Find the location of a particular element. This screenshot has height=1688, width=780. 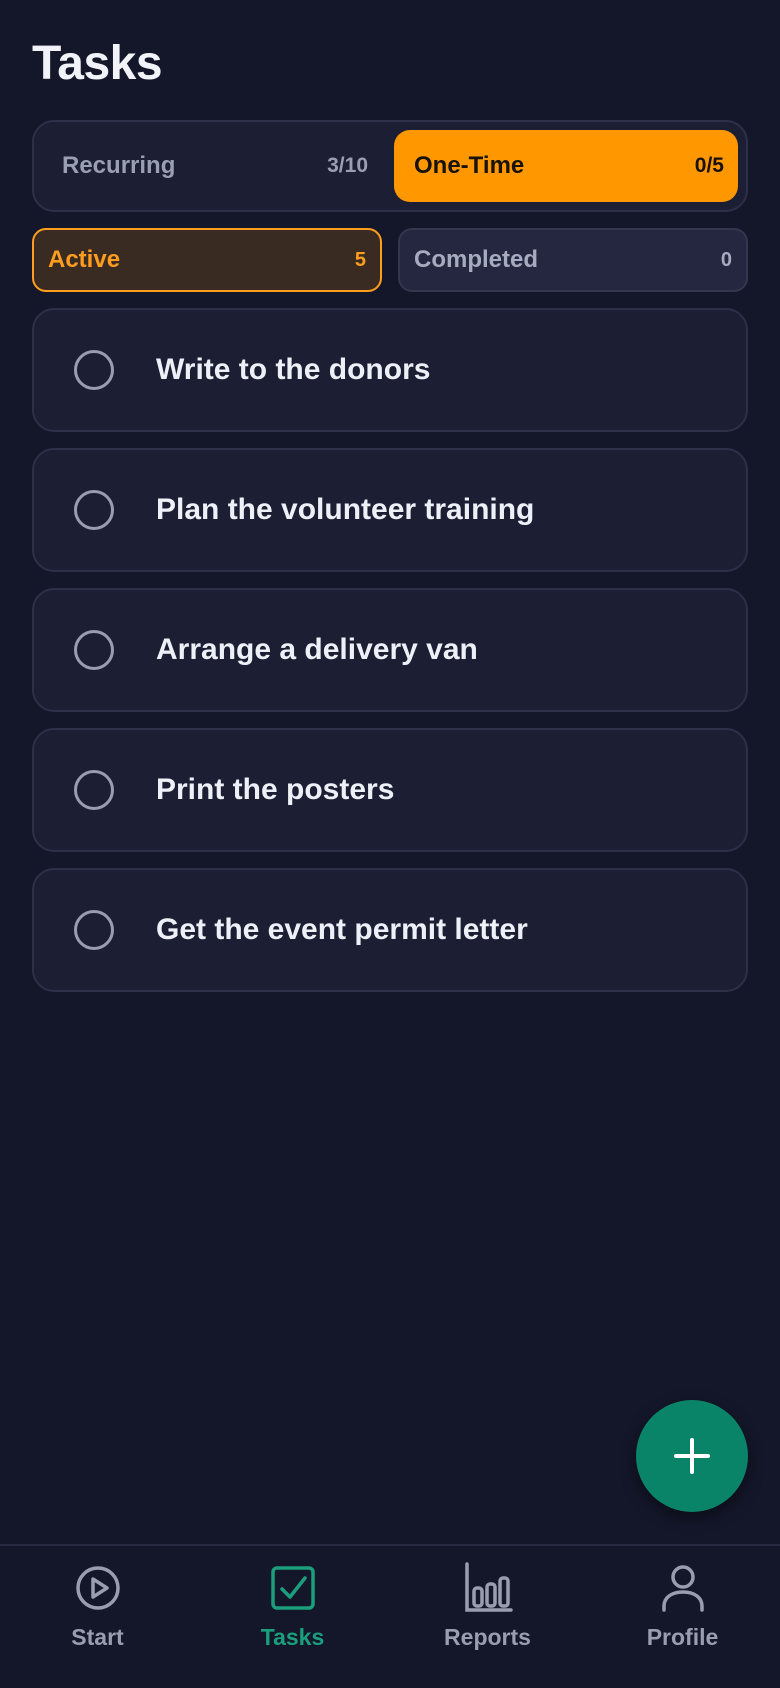

add-task-button is located at coordinates (692, 1456).